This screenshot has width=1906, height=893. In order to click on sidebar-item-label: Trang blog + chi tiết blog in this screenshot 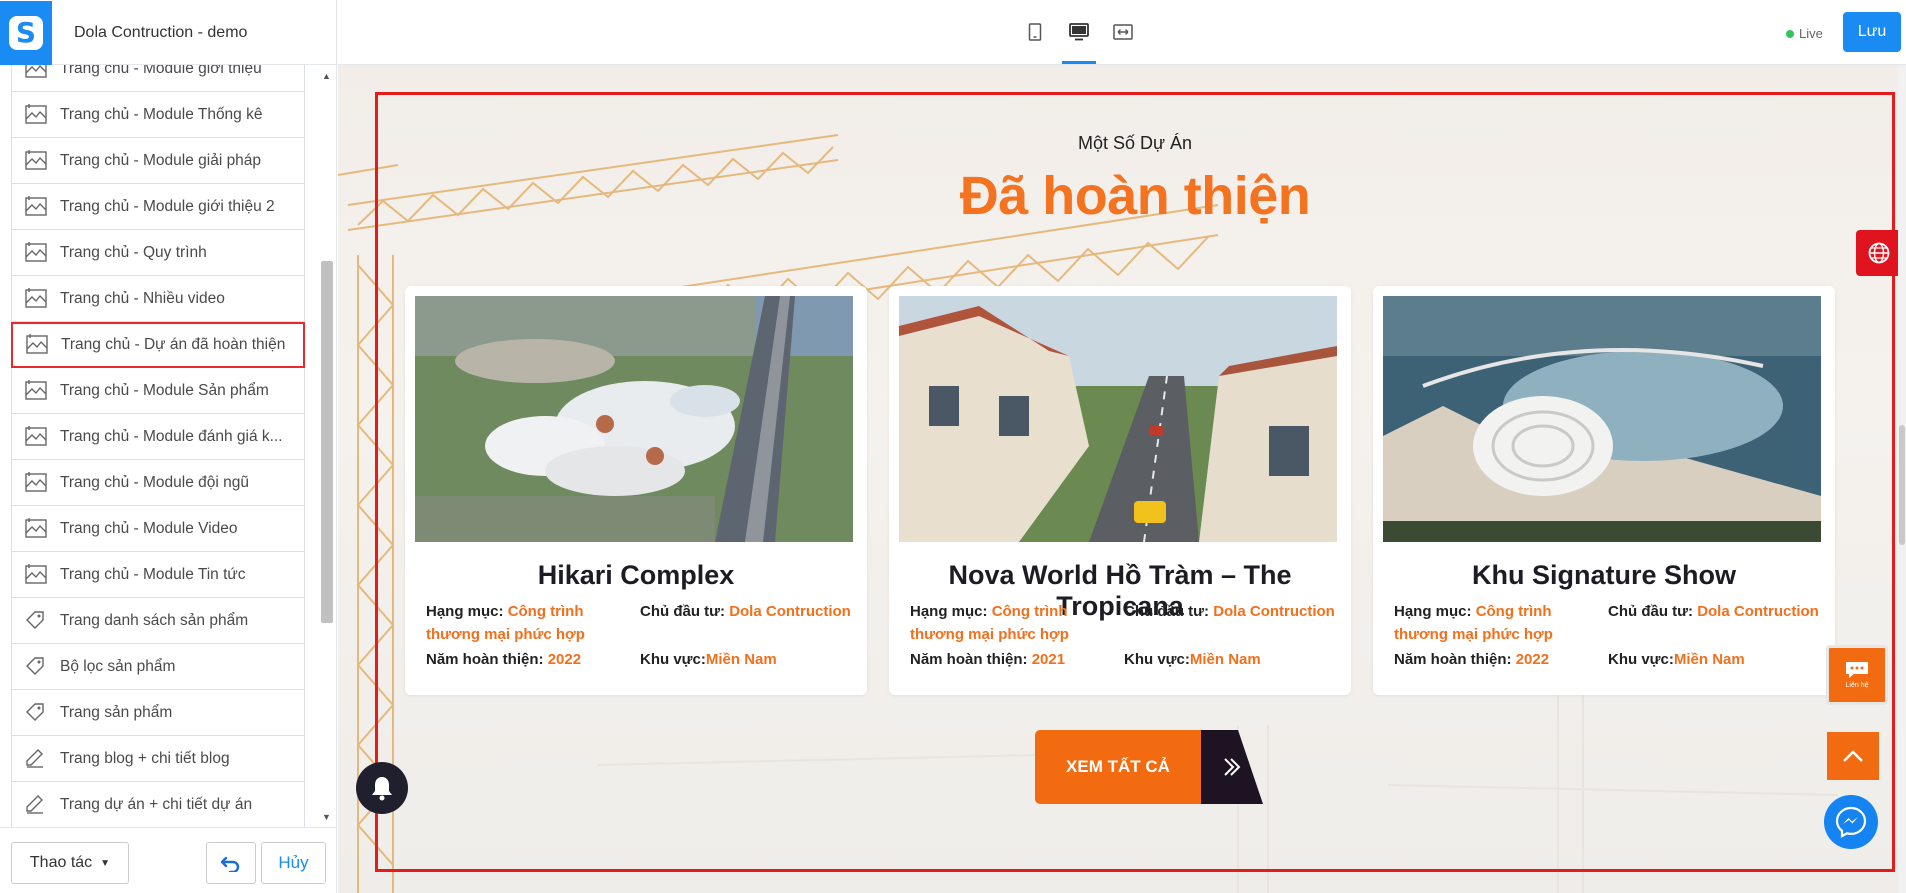, I will do `click(145, 758)`.